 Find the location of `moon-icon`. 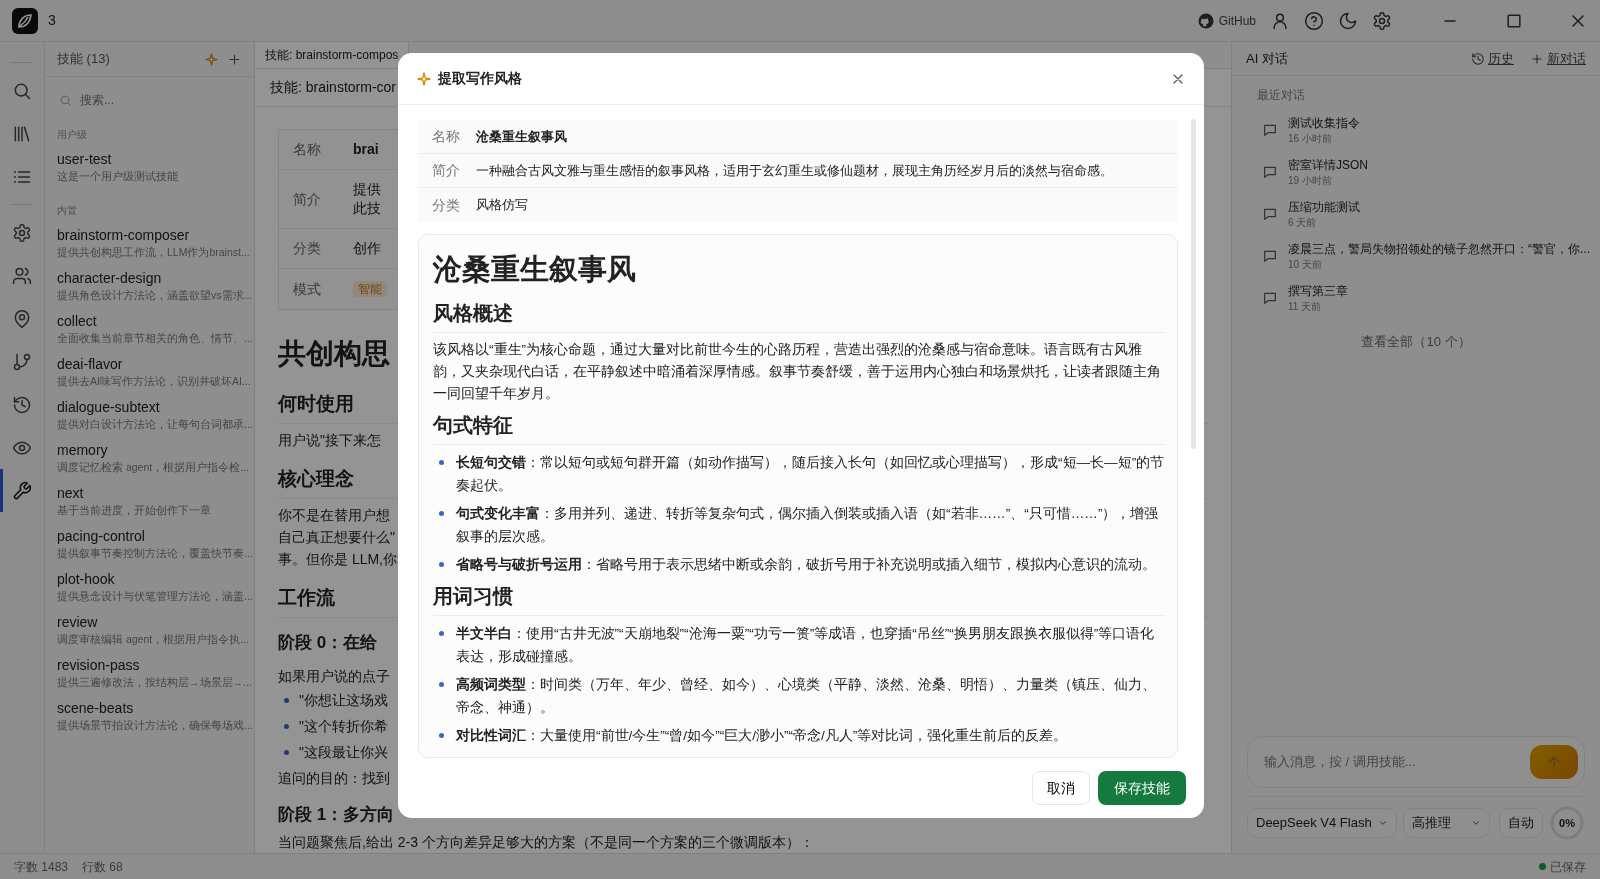

moon-icon is located at coordinates (1348, 20).